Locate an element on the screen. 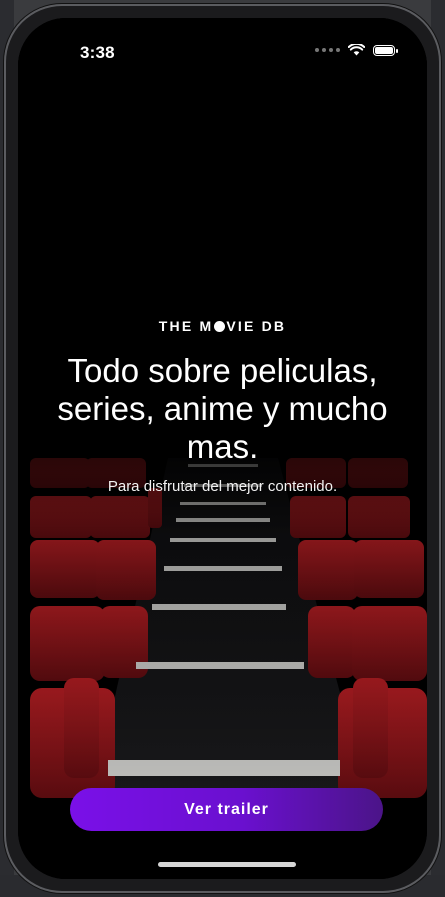 Image resolution: width=445 pixels, height=897 pixels. watch-trailer-button: Ver trailer is located at coordinates (226, 809).